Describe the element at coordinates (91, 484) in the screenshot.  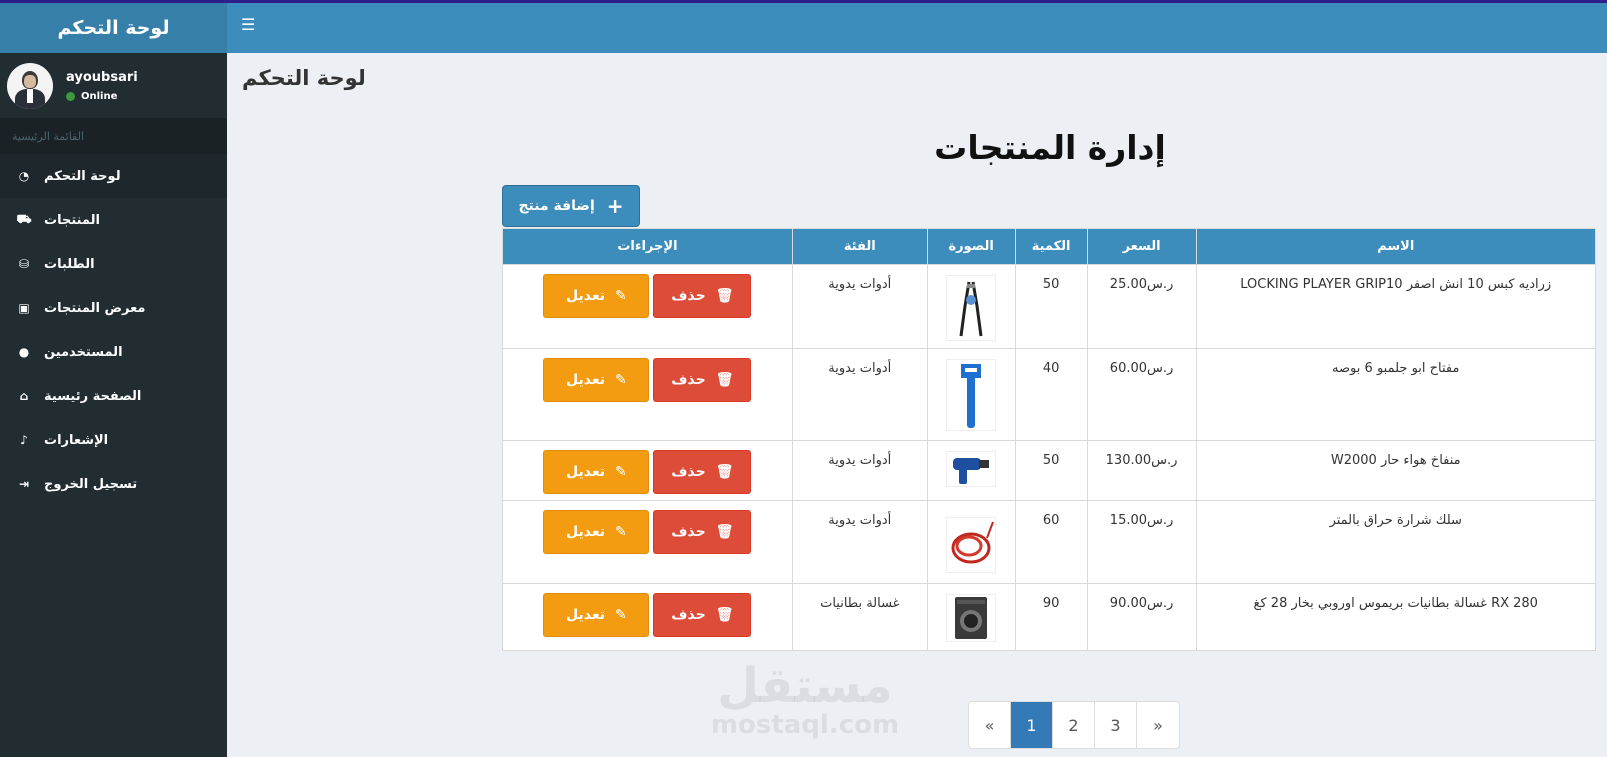
I see `sidebar-item-label: تسجيل الخروج` at that location.